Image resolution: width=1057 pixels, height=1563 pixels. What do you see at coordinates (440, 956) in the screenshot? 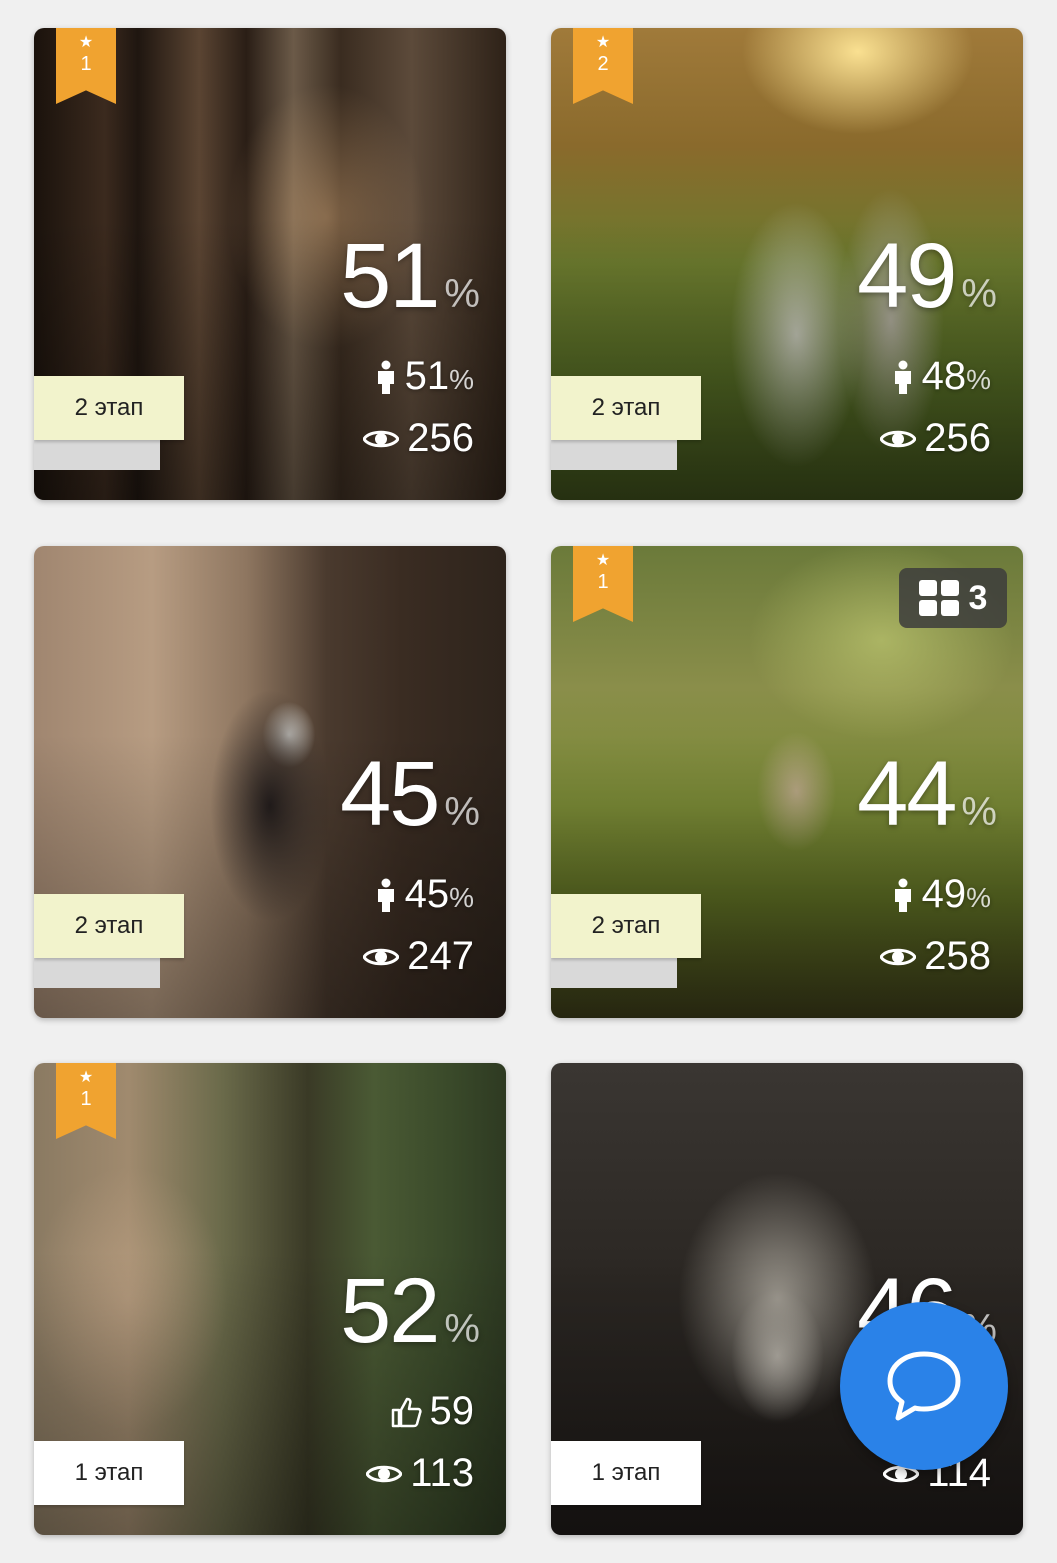
I see `views-value: 247` at bounding box center [440, 956].